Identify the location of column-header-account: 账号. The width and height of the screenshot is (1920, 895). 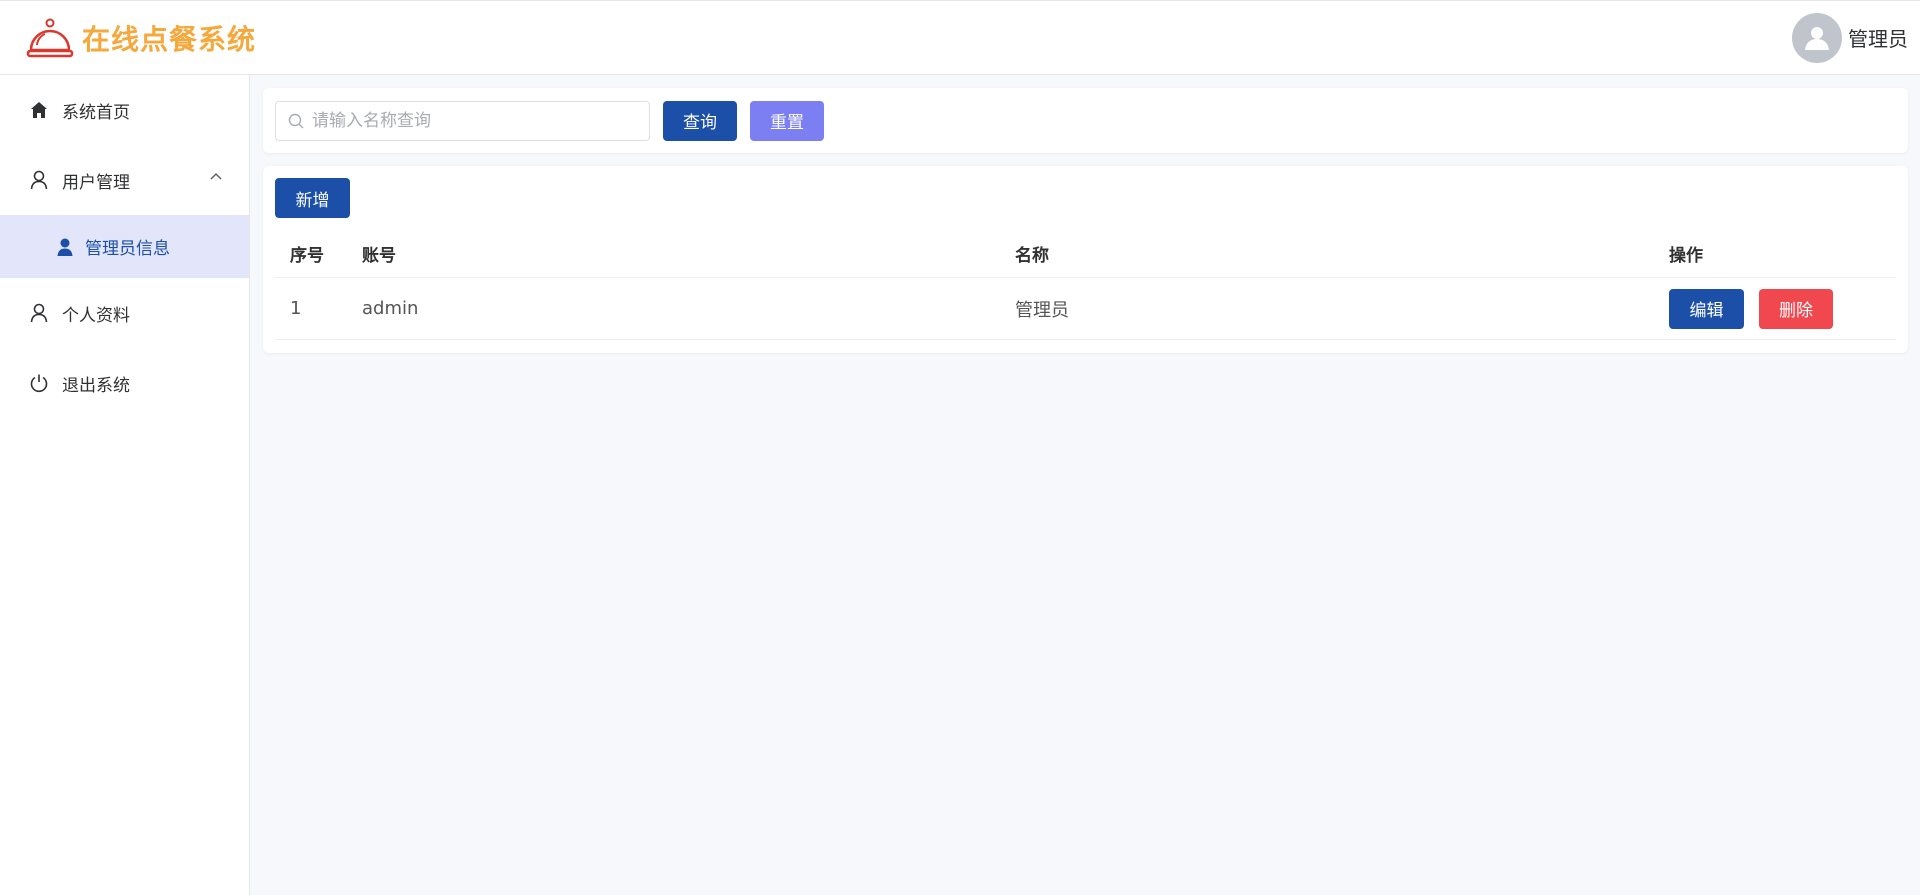
(379, 256).